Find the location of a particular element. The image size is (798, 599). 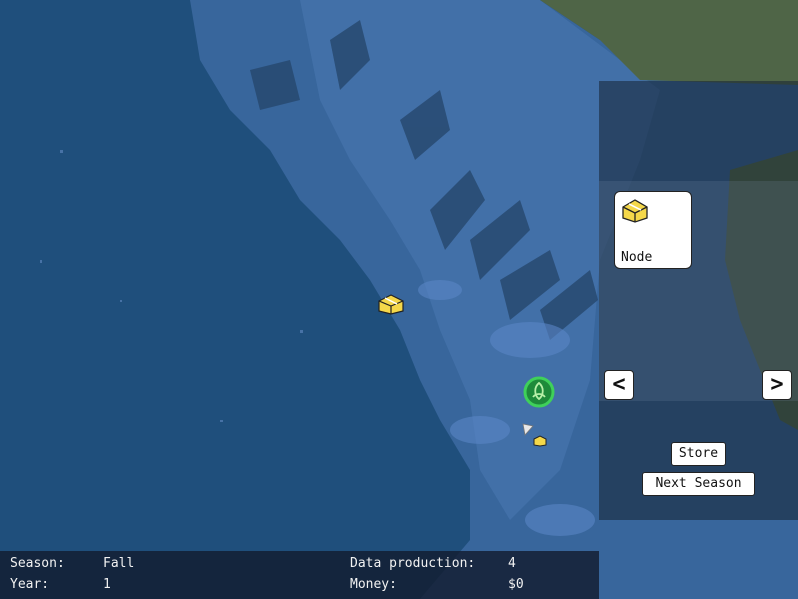

harvest-node-icon is located at coordinates (539, 392).